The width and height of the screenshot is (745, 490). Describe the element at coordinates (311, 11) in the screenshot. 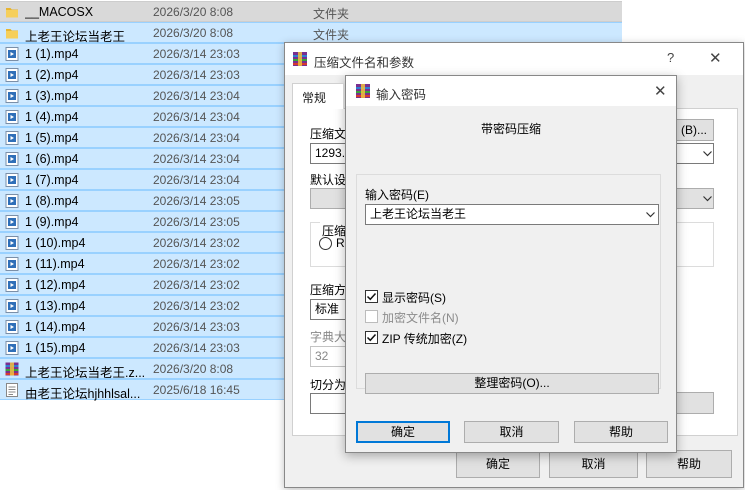

I see `file-row: __MACOSX 2026/3/20 8:08 文件夹` at that location.